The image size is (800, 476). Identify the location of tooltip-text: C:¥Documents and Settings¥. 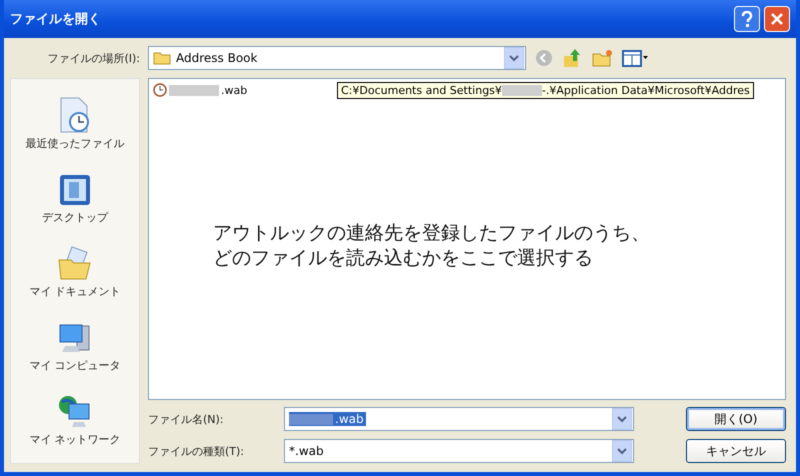
(421, 90).